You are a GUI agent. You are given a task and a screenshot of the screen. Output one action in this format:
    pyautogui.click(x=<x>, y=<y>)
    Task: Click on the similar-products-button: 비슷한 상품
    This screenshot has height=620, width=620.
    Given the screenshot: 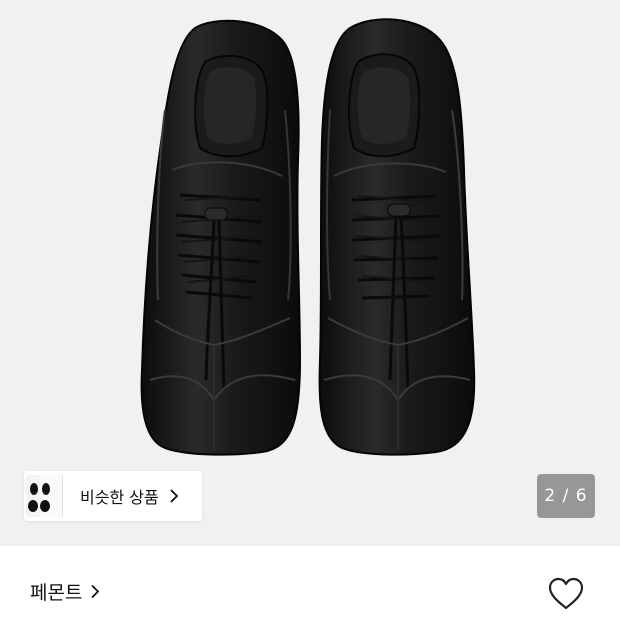 What is the action you would take?
    pyautogui.click(x=113, y=496)
    